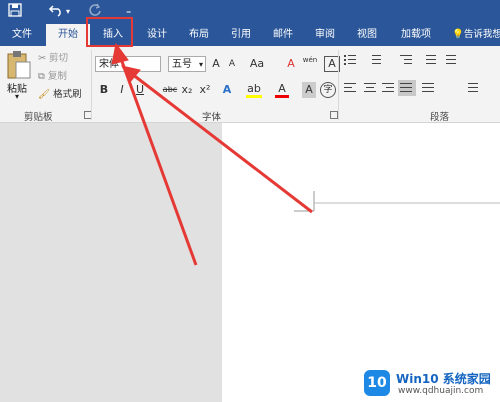 The image size is (500, 402). Describe the element at coordinates (440, 117) in the screenshot. I see `paragraph-group-label: 段落` at that location.